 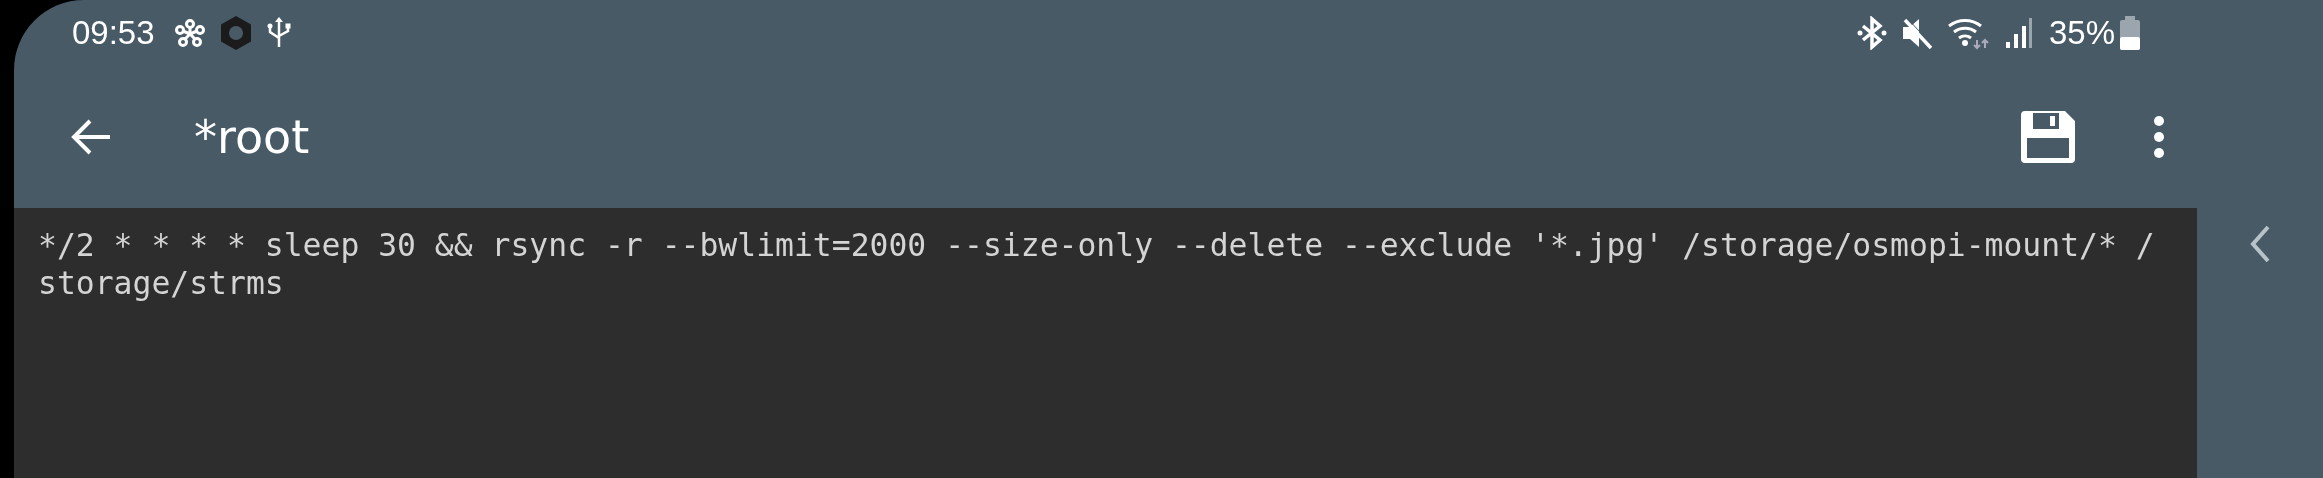 I want to click on signal-icon, so click(x=2018, y=33).